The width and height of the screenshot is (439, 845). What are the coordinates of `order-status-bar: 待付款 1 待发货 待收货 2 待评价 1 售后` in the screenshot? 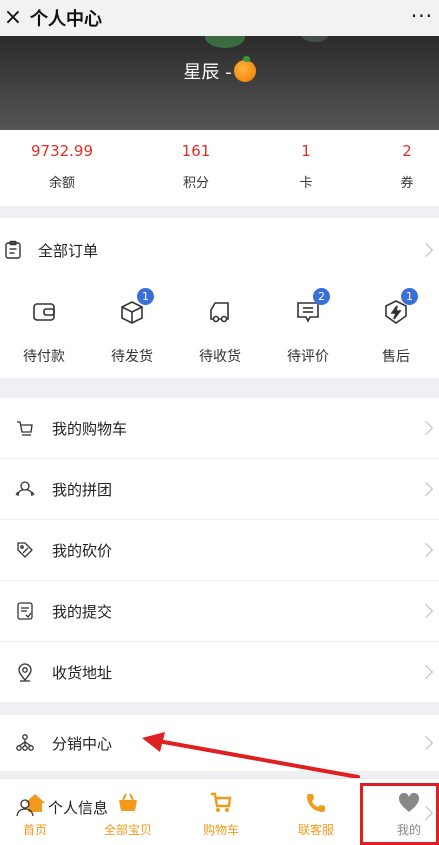 It's located at (219, 330).